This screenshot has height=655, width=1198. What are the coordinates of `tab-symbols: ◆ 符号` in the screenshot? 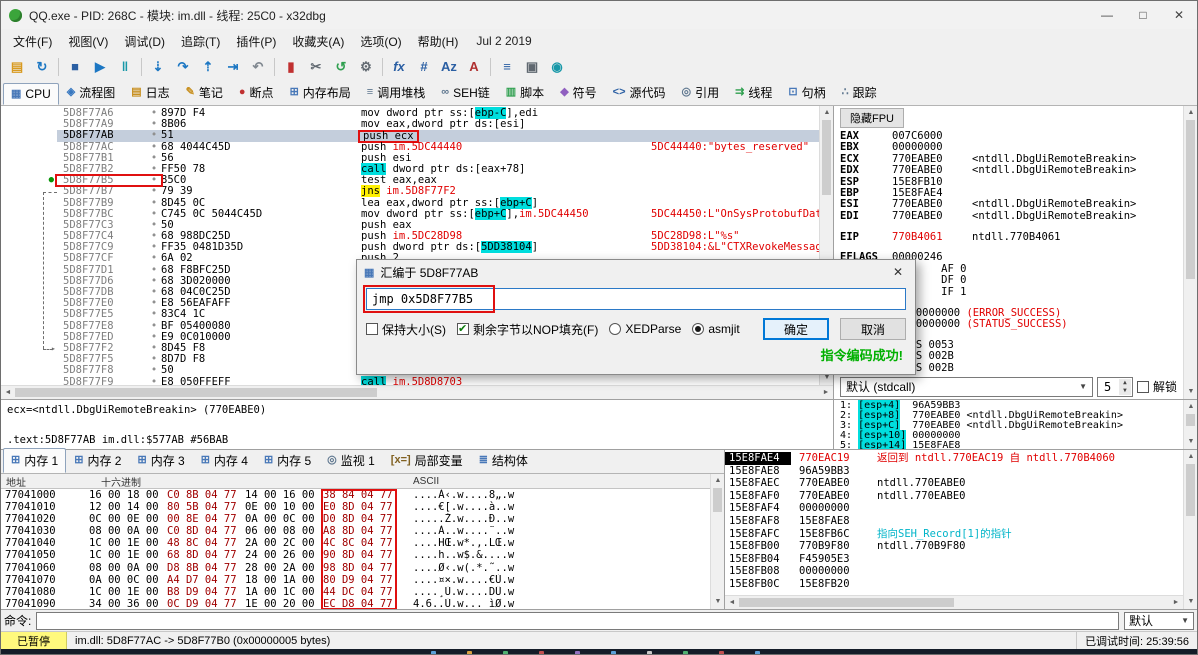 It's located at (578, 92).